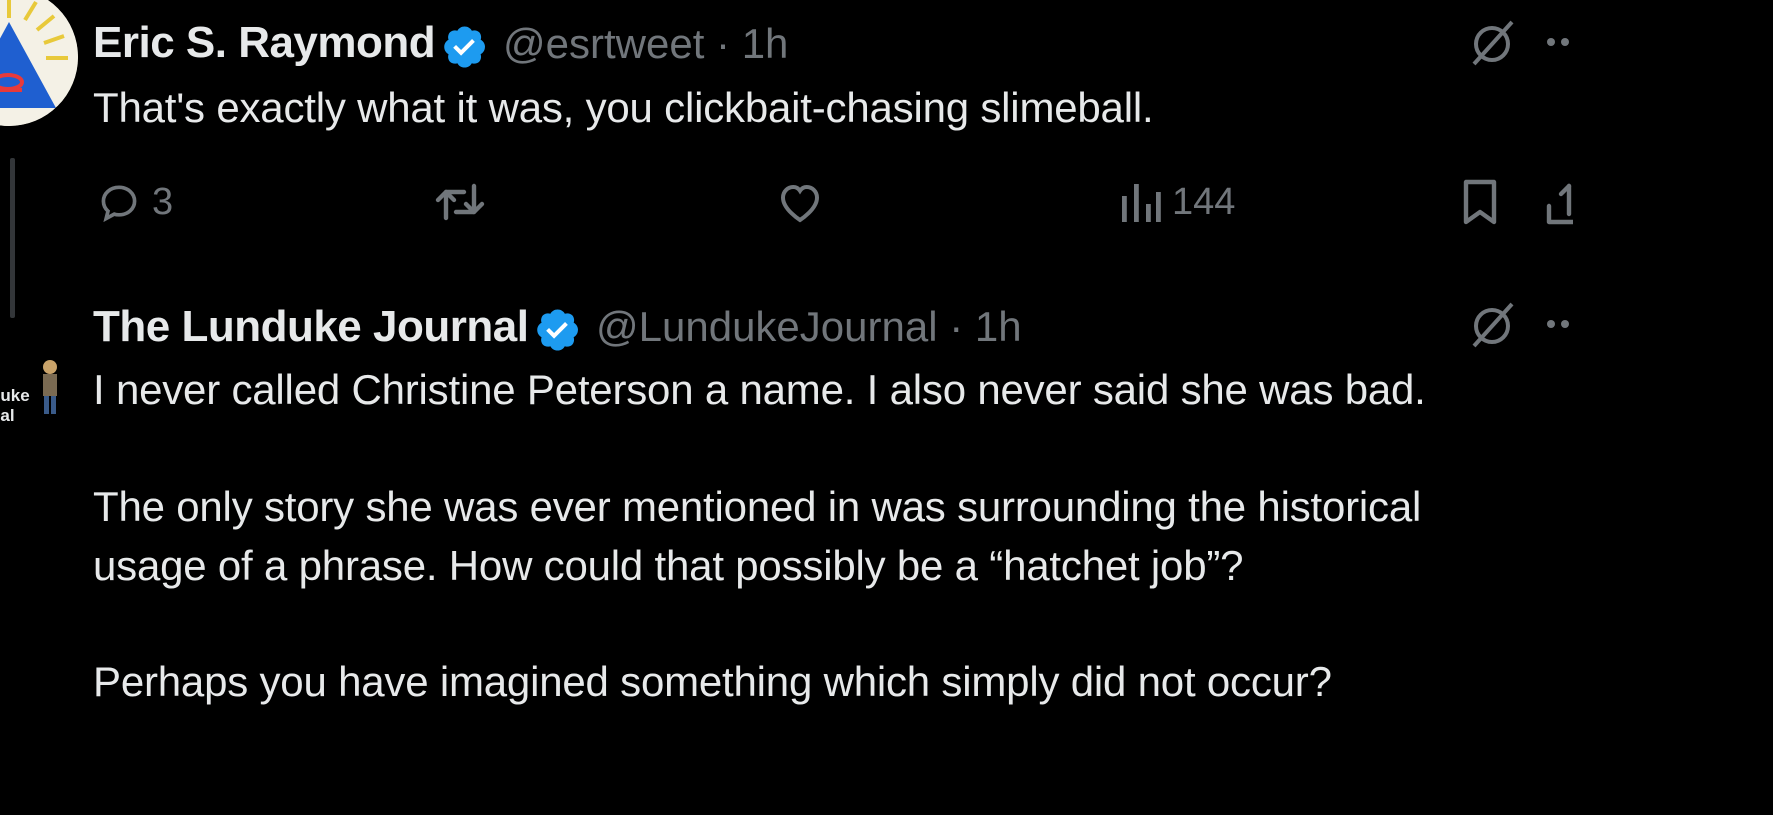 The image size is (1773, 815). I want to click on retweet-button, so click(460, 202).